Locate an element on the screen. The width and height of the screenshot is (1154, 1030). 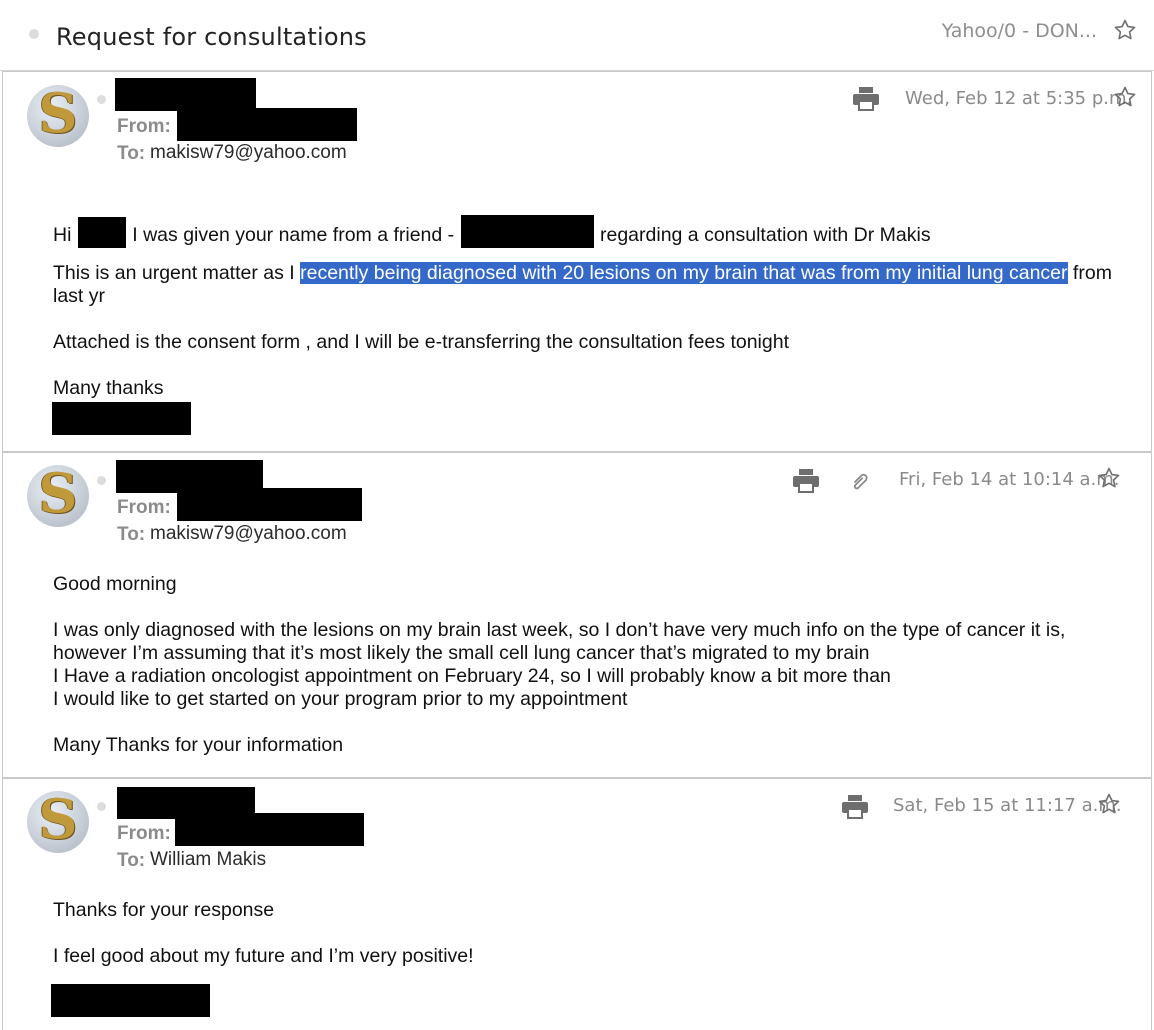
body-line: Many Thanks for your information is located at coordinates (198, 745).